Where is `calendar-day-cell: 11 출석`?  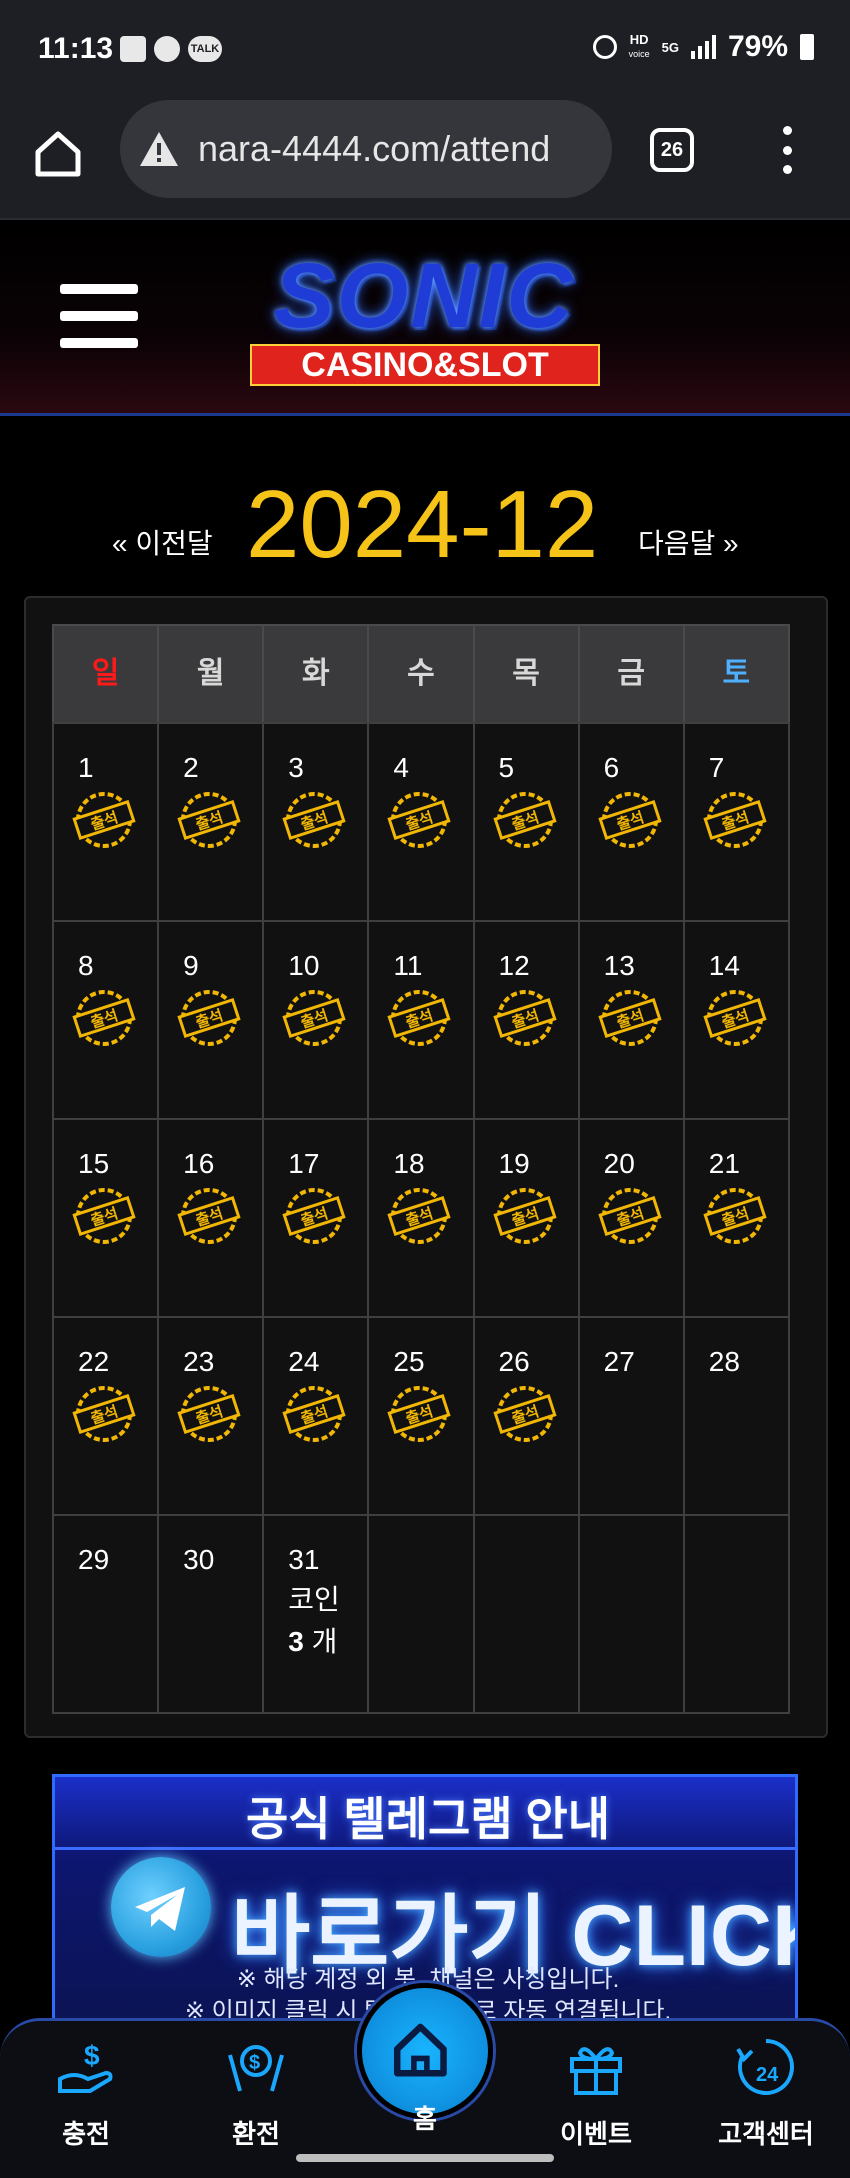 calendar-day-cell: 11 출석 is located at coordinates (421, 1020).